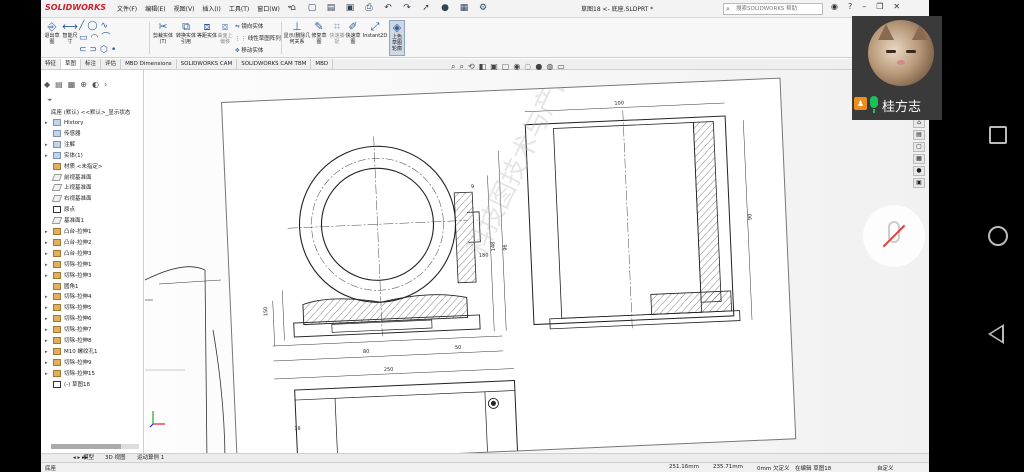  I want to click on help-icon: ?, so click(850, 6).